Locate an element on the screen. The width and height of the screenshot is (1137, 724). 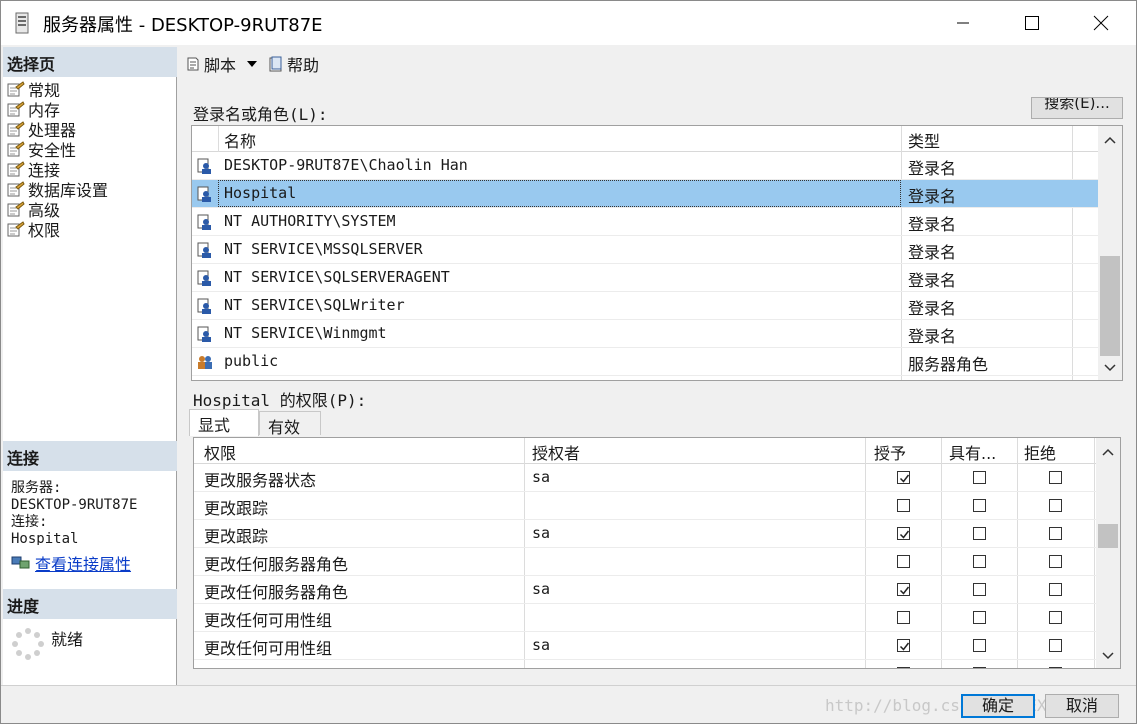
column-header-deny: 拒绝 is located at coordinates (1040, 452).